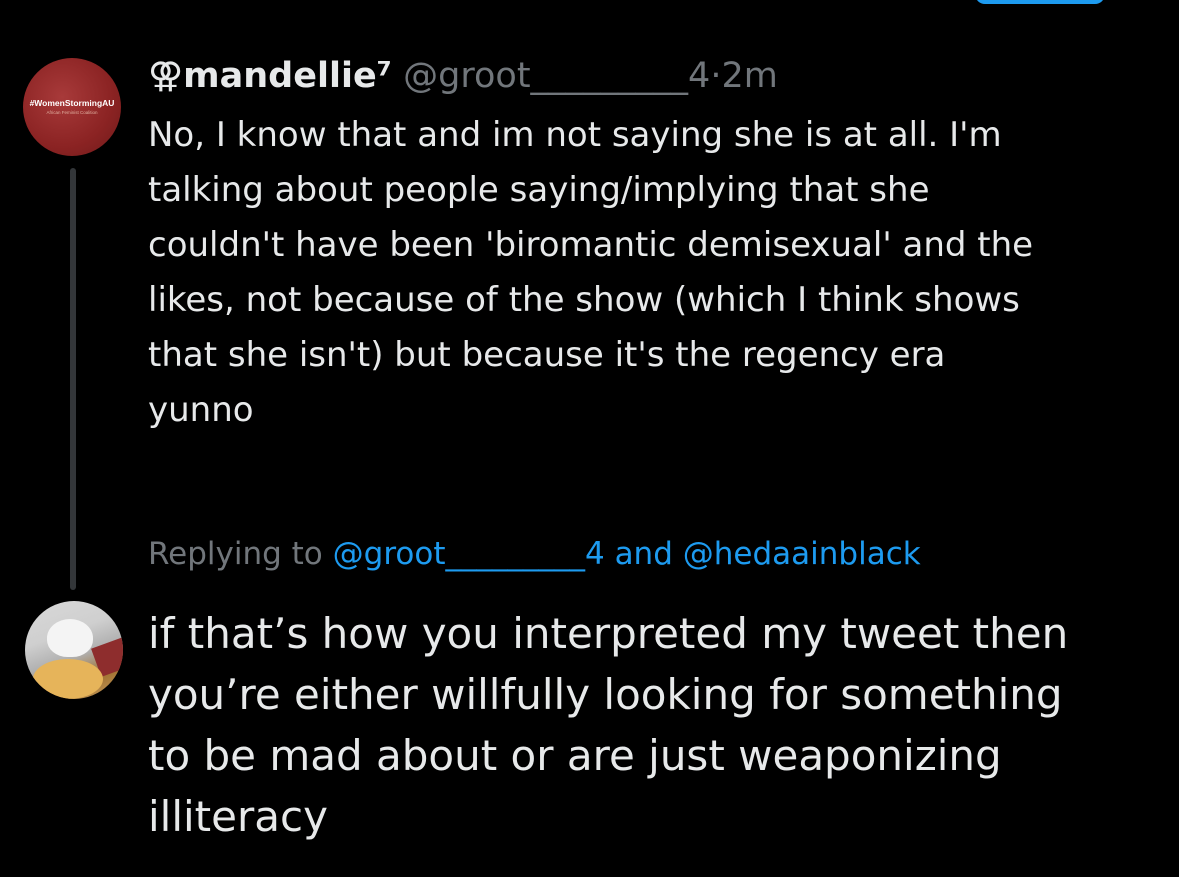  Describe the element at coordinates (72, 103) in the screenshot. I see `avatar-label: #WomenStormingAU` at that location.